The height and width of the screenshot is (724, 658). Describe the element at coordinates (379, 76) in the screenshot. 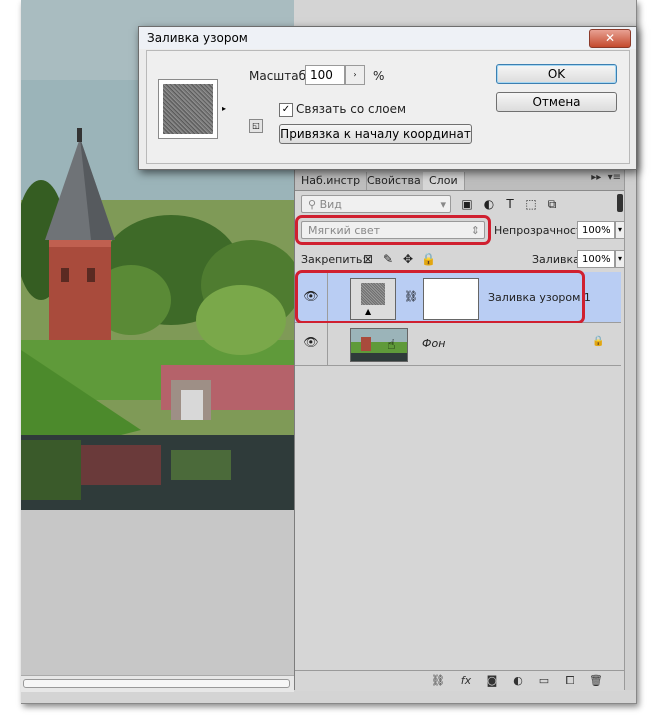

I see `scale-unit: %` at that location.